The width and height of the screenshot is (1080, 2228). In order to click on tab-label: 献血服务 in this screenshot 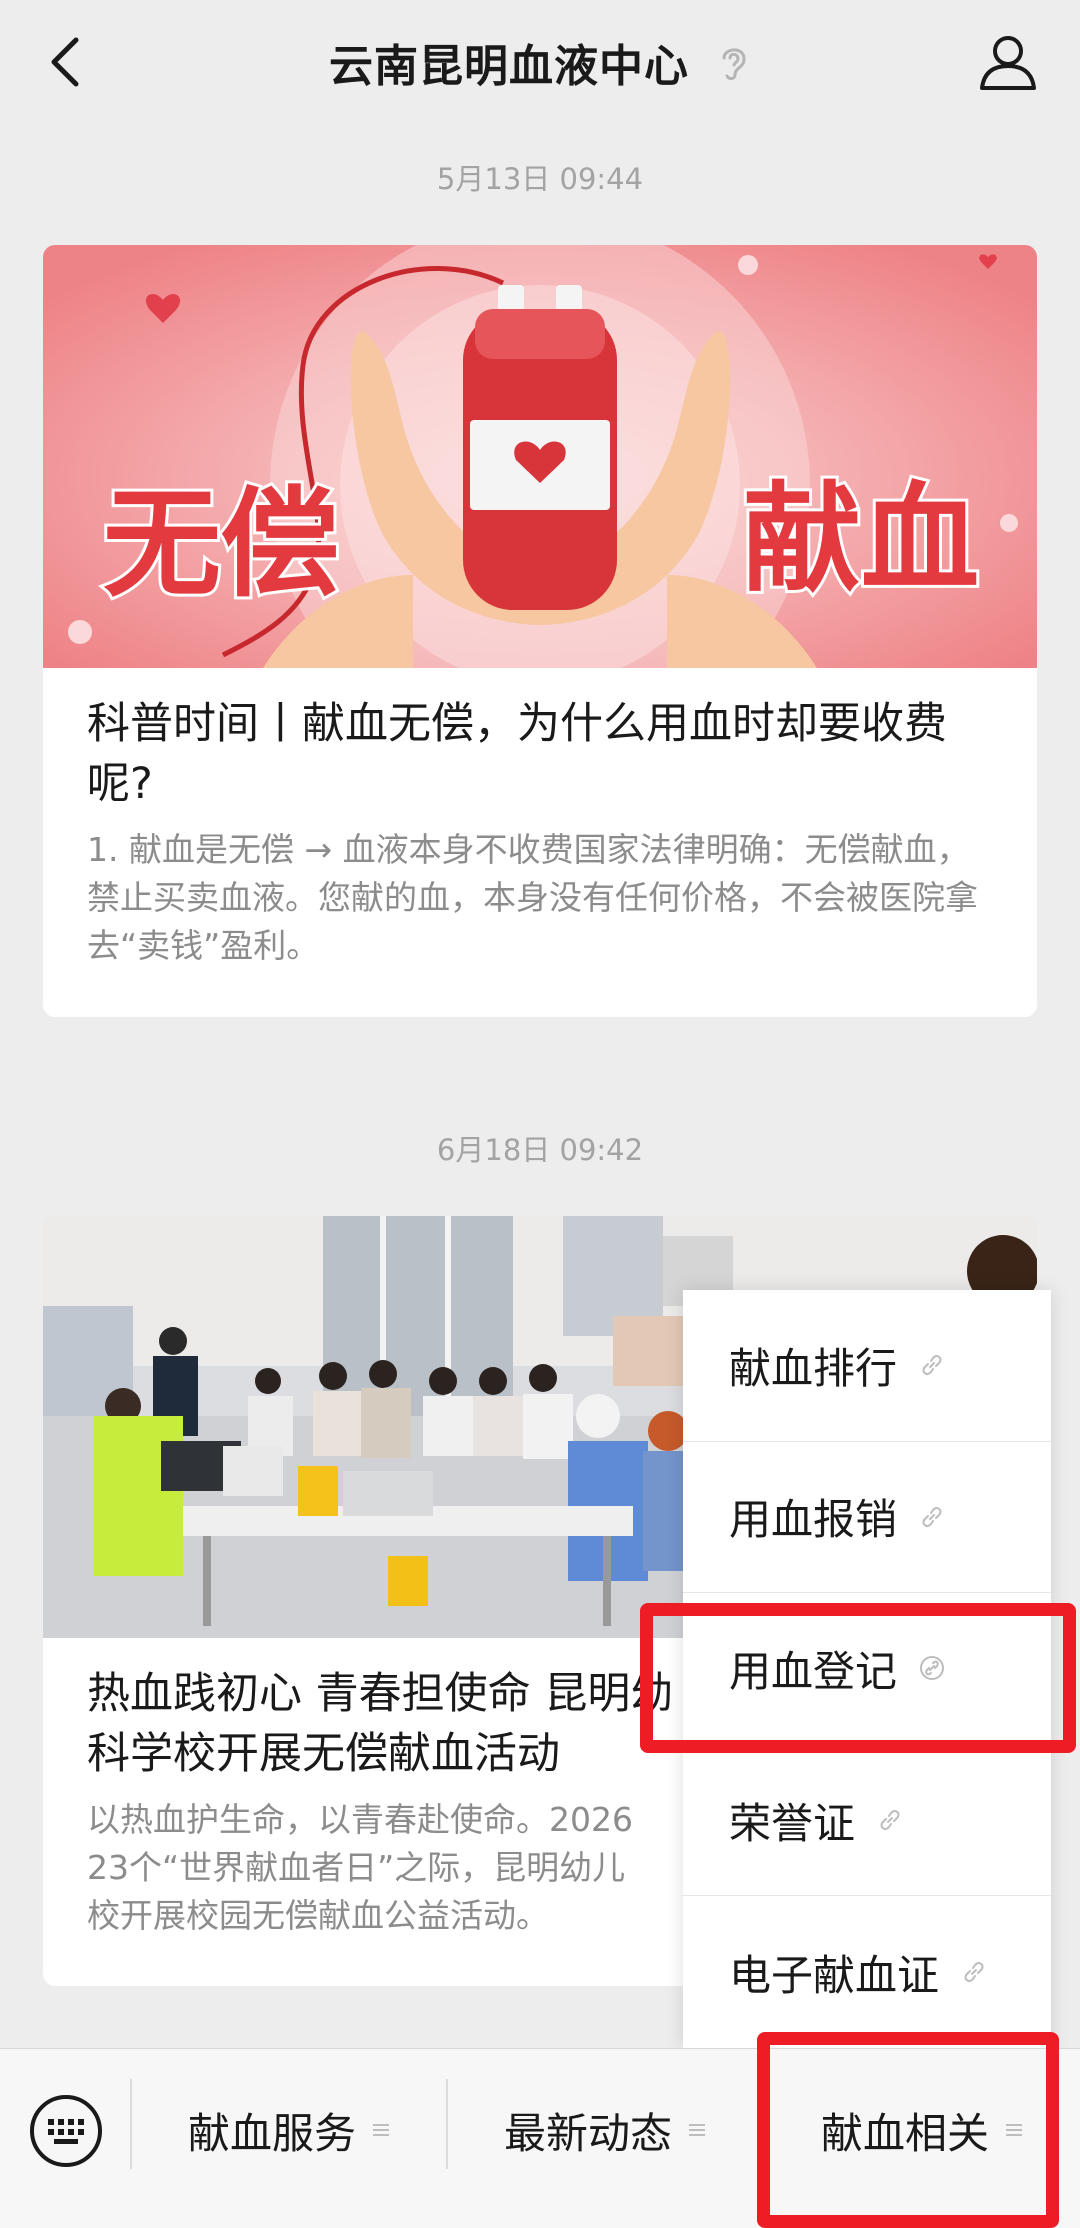, I will do `click(271, 2133)`.